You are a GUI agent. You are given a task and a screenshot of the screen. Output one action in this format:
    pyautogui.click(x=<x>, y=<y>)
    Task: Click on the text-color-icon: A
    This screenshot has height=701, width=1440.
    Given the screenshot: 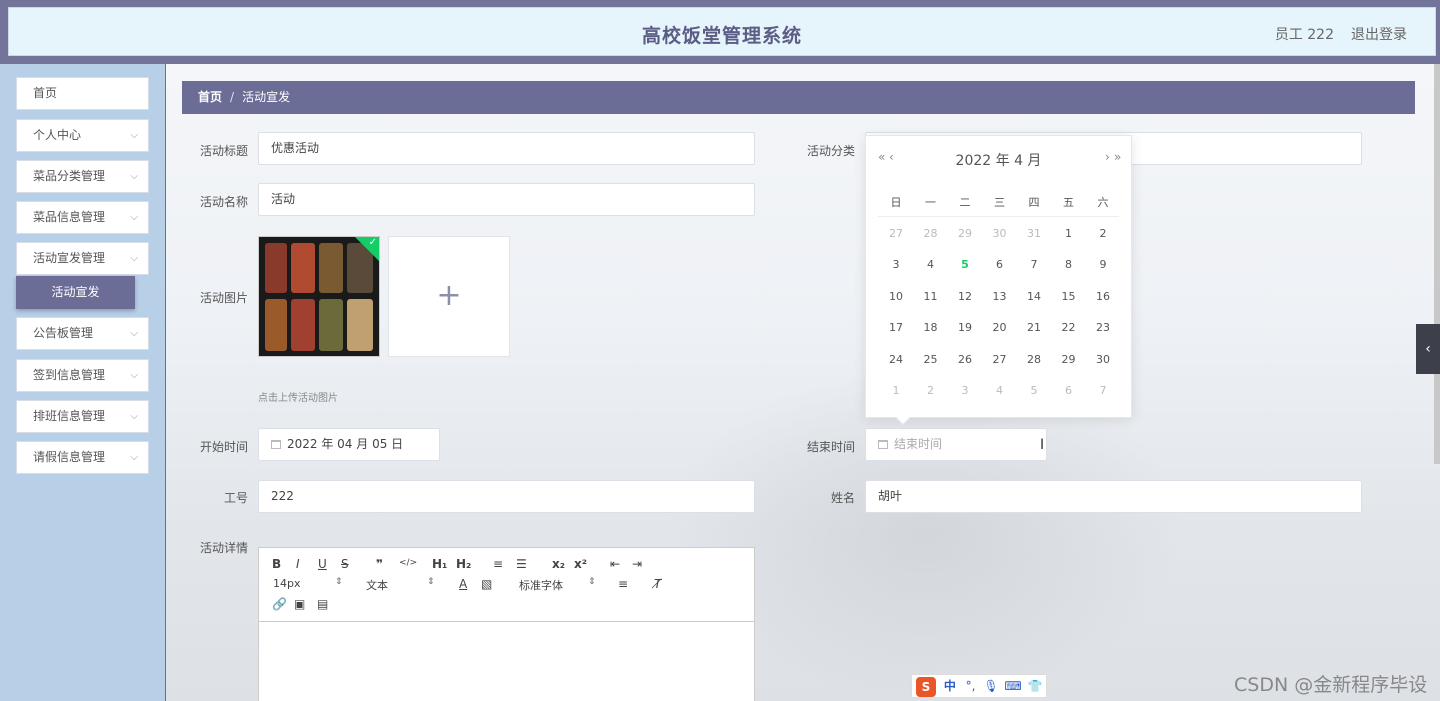 What is the action you would take?
    pyautogui.click(x=463, y=584)
    